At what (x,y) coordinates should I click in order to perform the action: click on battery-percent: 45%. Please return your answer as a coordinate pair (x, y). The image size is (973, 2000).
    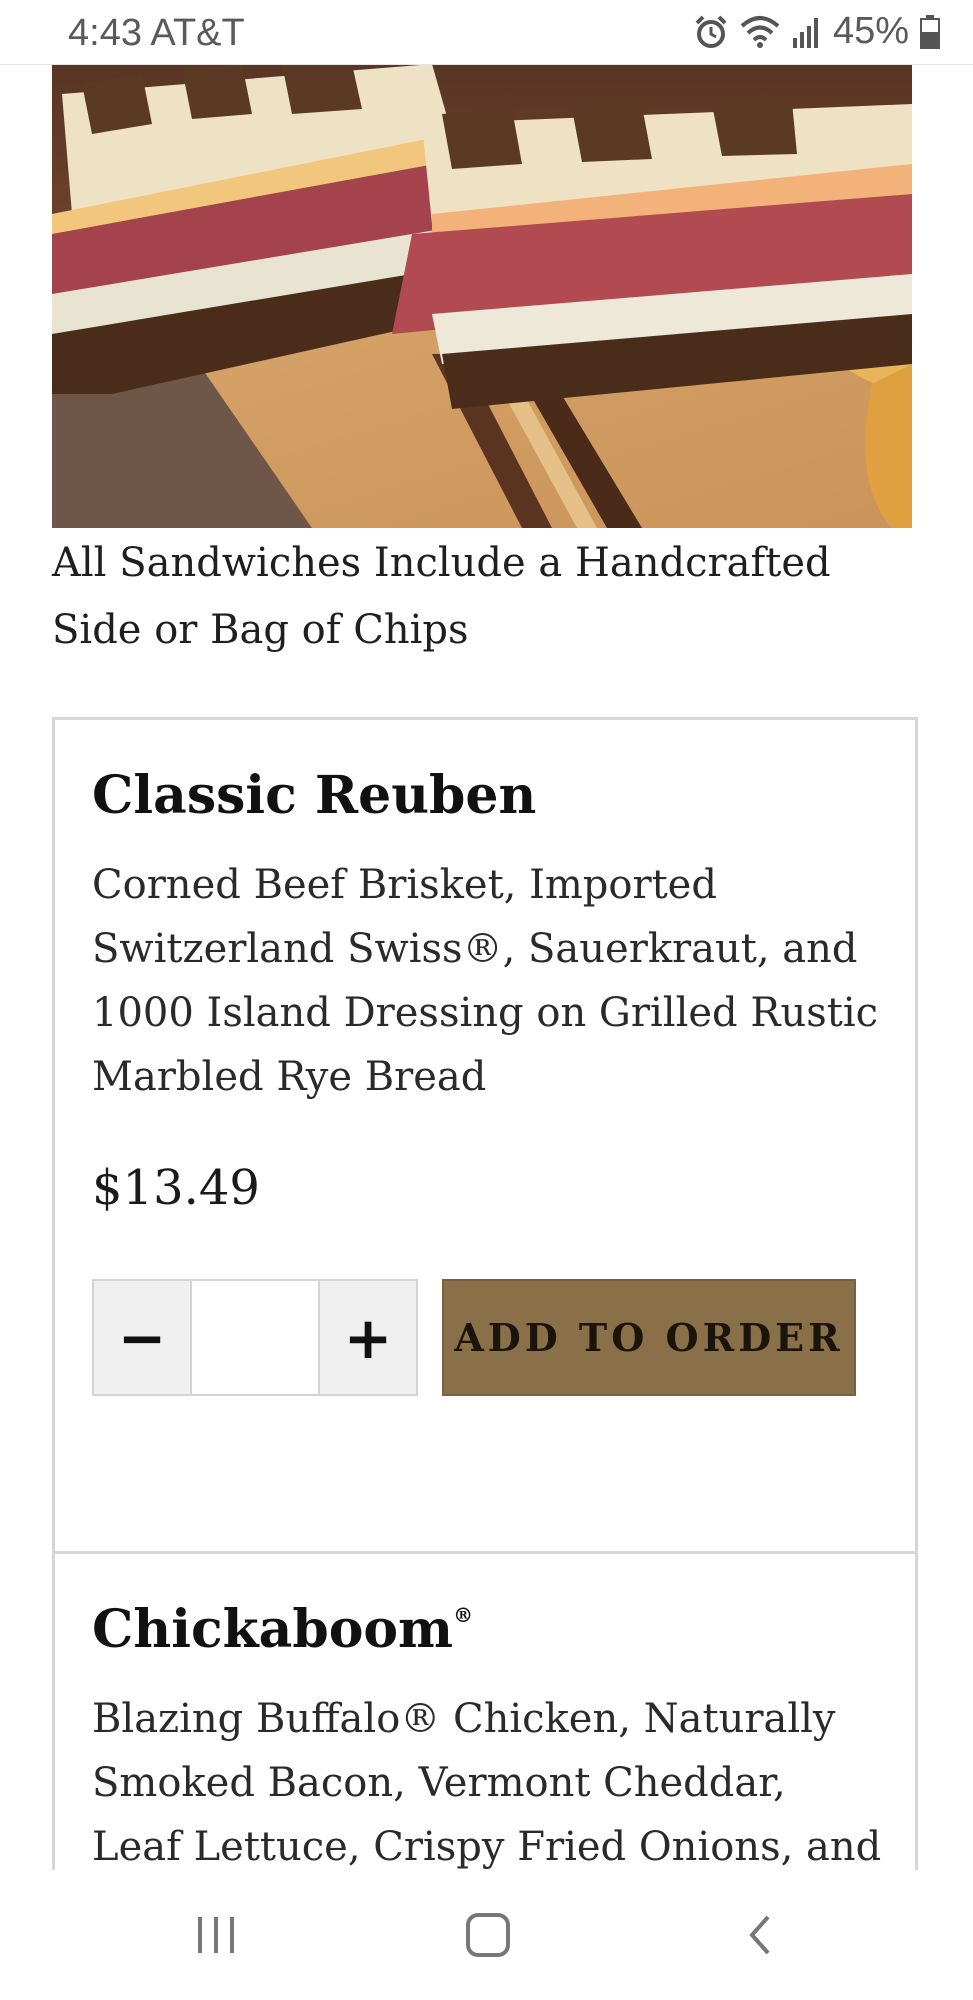
    Looking at the image, I should click on (870, 31).